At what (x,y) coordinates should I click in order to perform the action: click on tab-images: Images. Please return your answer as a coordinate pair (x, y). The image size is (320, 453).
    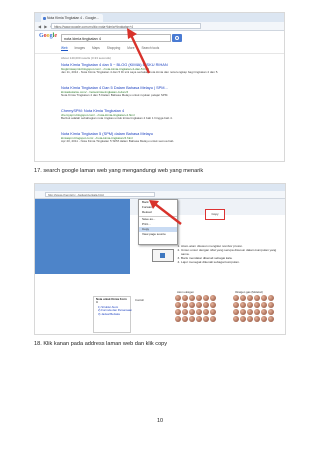
    Looking at the image, I should click on (80, 48).